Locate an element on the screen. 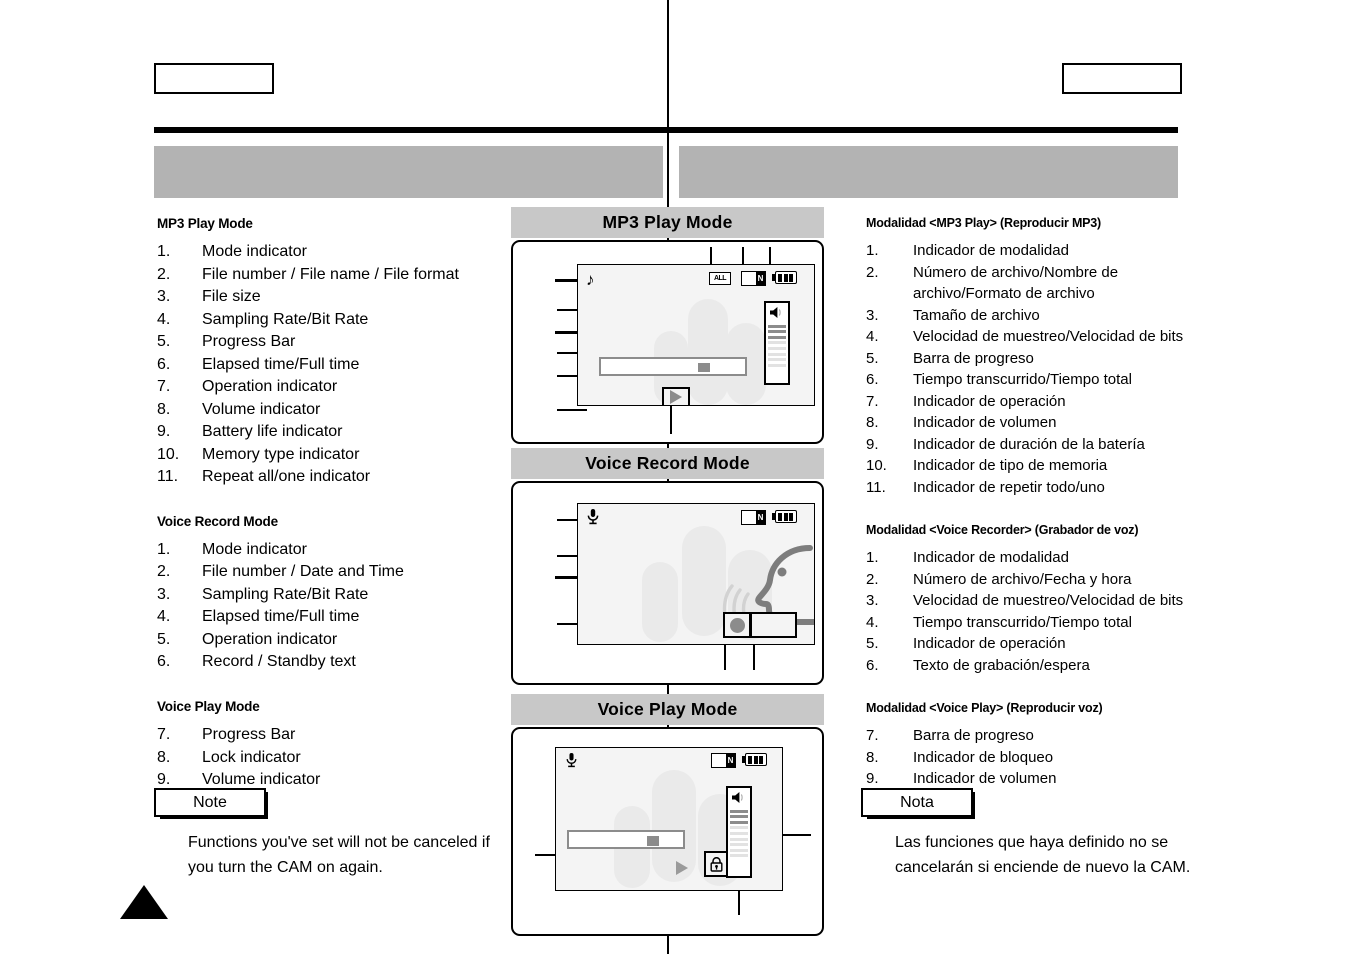 Image resolution: width=1348 pixels, height=954 pixels. header-rule is located at coordinates (666, 130).